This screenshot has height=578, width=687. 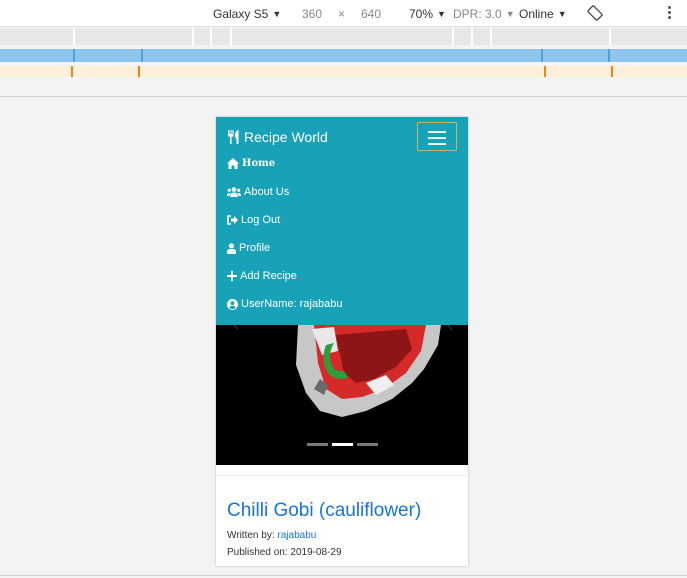 I want to click on device-select: Galaxy S5 ▼, so click(x=247, y=14).